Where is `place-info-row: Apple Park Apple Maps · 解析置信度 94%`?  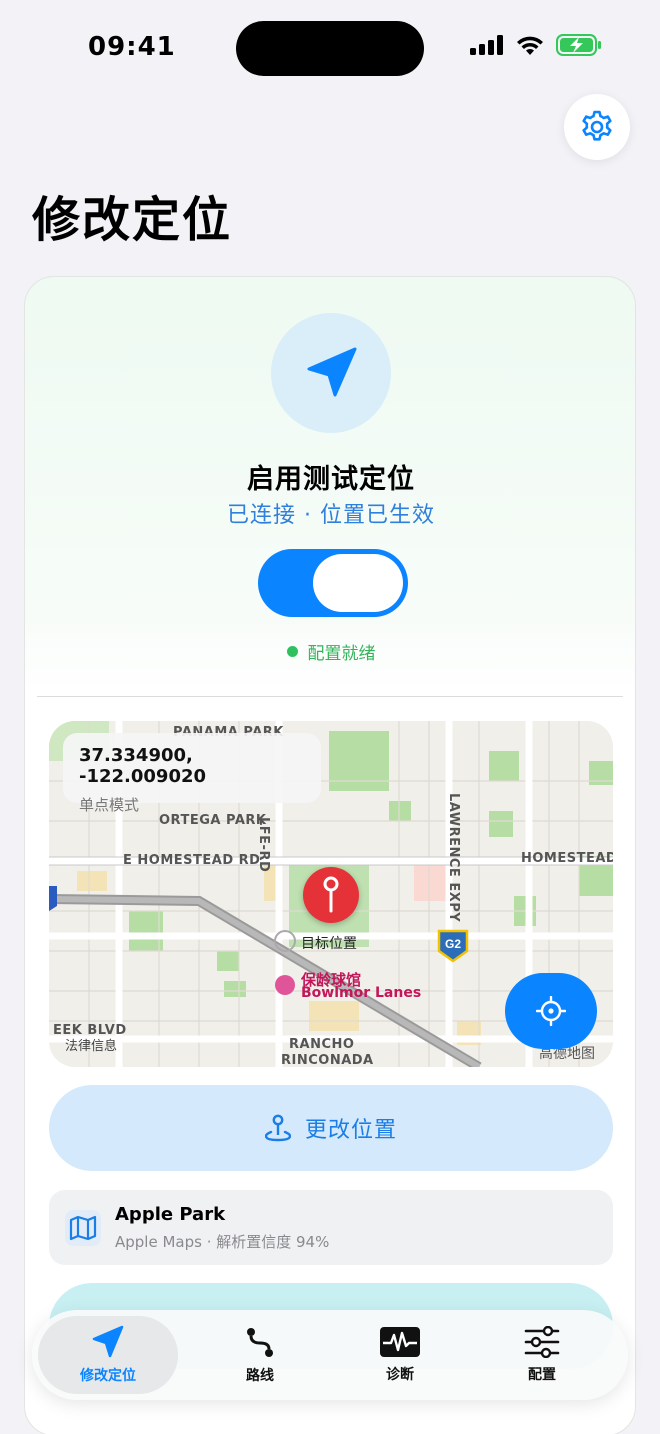
place-info-row: Apple Park Apple Maps · 解析置信度 94% is located at coordinates (331, 1227).